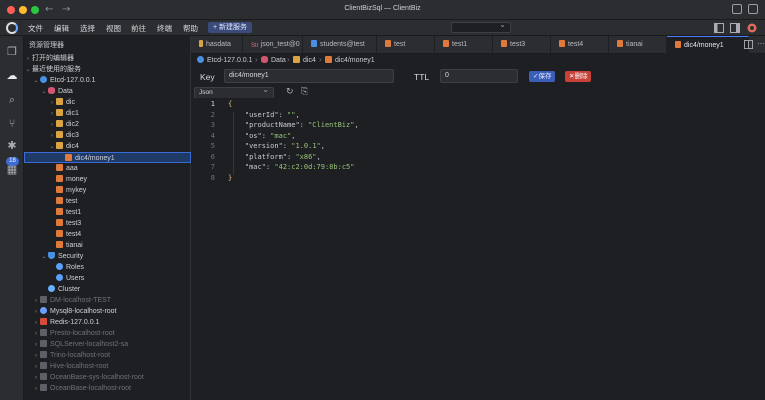 This screenshot has height=400, width=765. I want to click on line-number: 6, so click(212, 156).